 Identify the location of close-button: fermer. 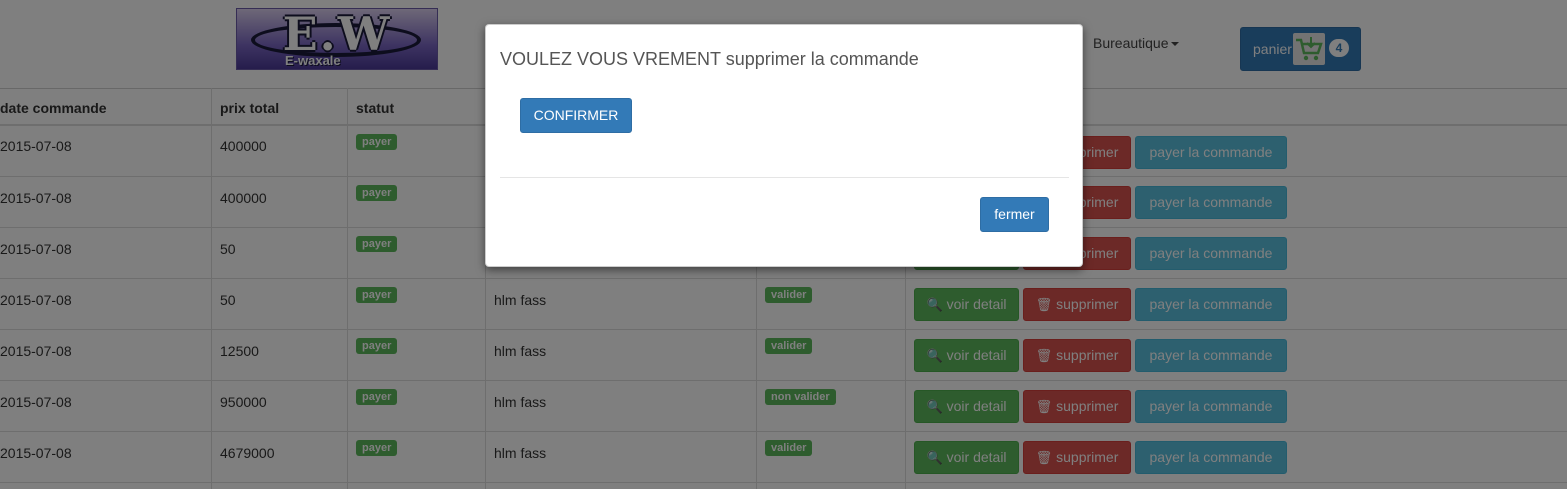
(1014, 214).